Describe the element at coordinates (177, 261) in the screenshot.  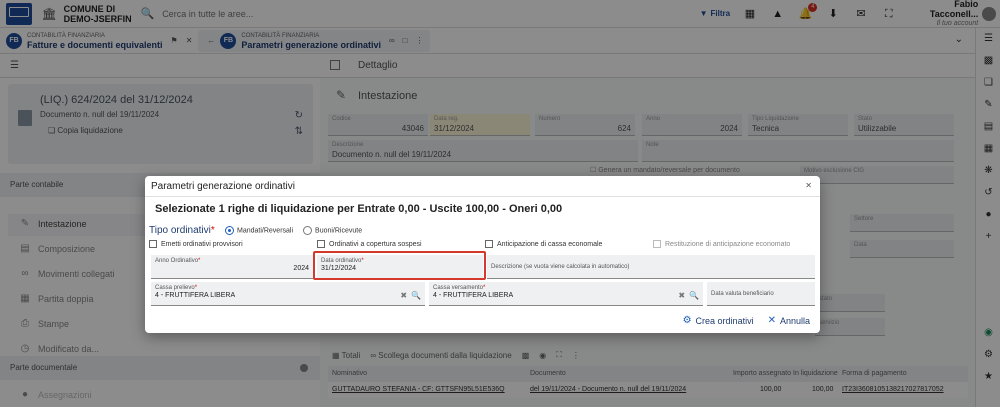
I see `field-label-text: Anno Ordinativo` at that location.